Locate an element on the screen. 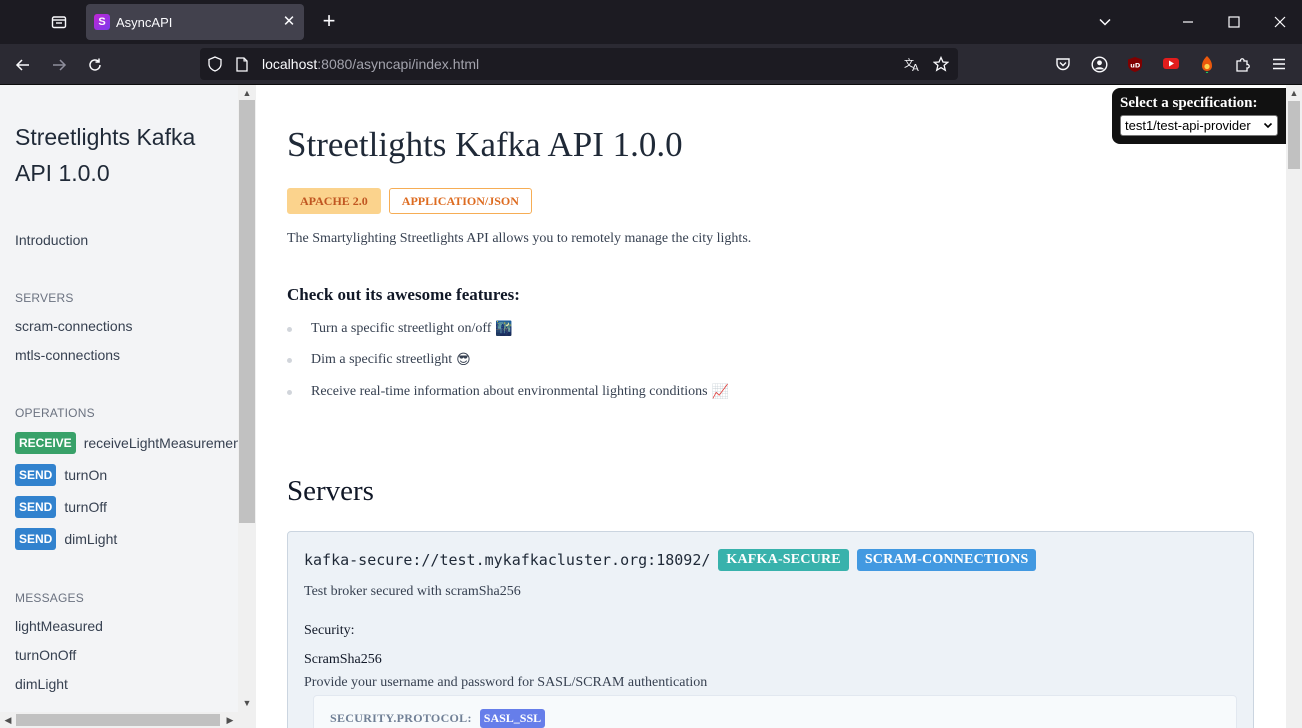  chevron-down-icon is located at coordinates (1268, 129).